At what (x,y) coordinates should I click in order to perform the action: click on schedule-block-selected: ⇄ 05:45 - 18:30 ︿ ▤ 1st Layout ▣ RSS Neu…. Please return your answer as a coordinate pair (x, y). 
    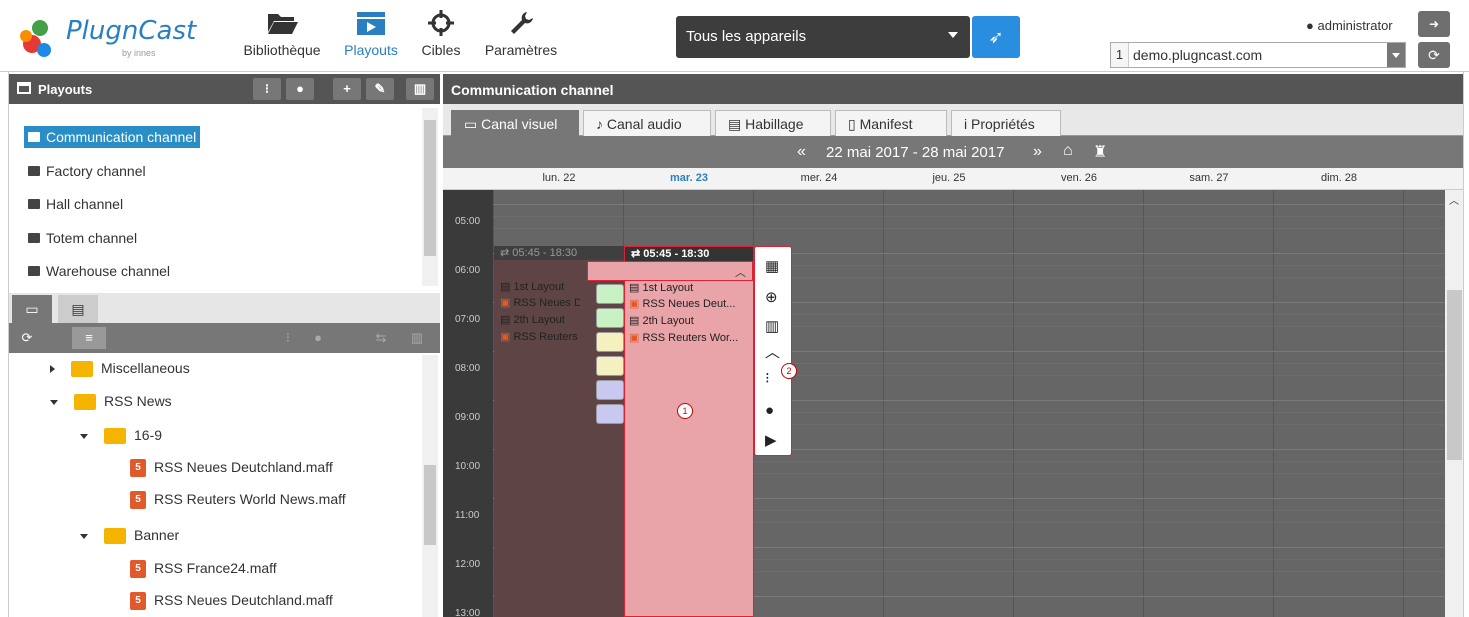
    Looking at the image, I should click on (670, 431).